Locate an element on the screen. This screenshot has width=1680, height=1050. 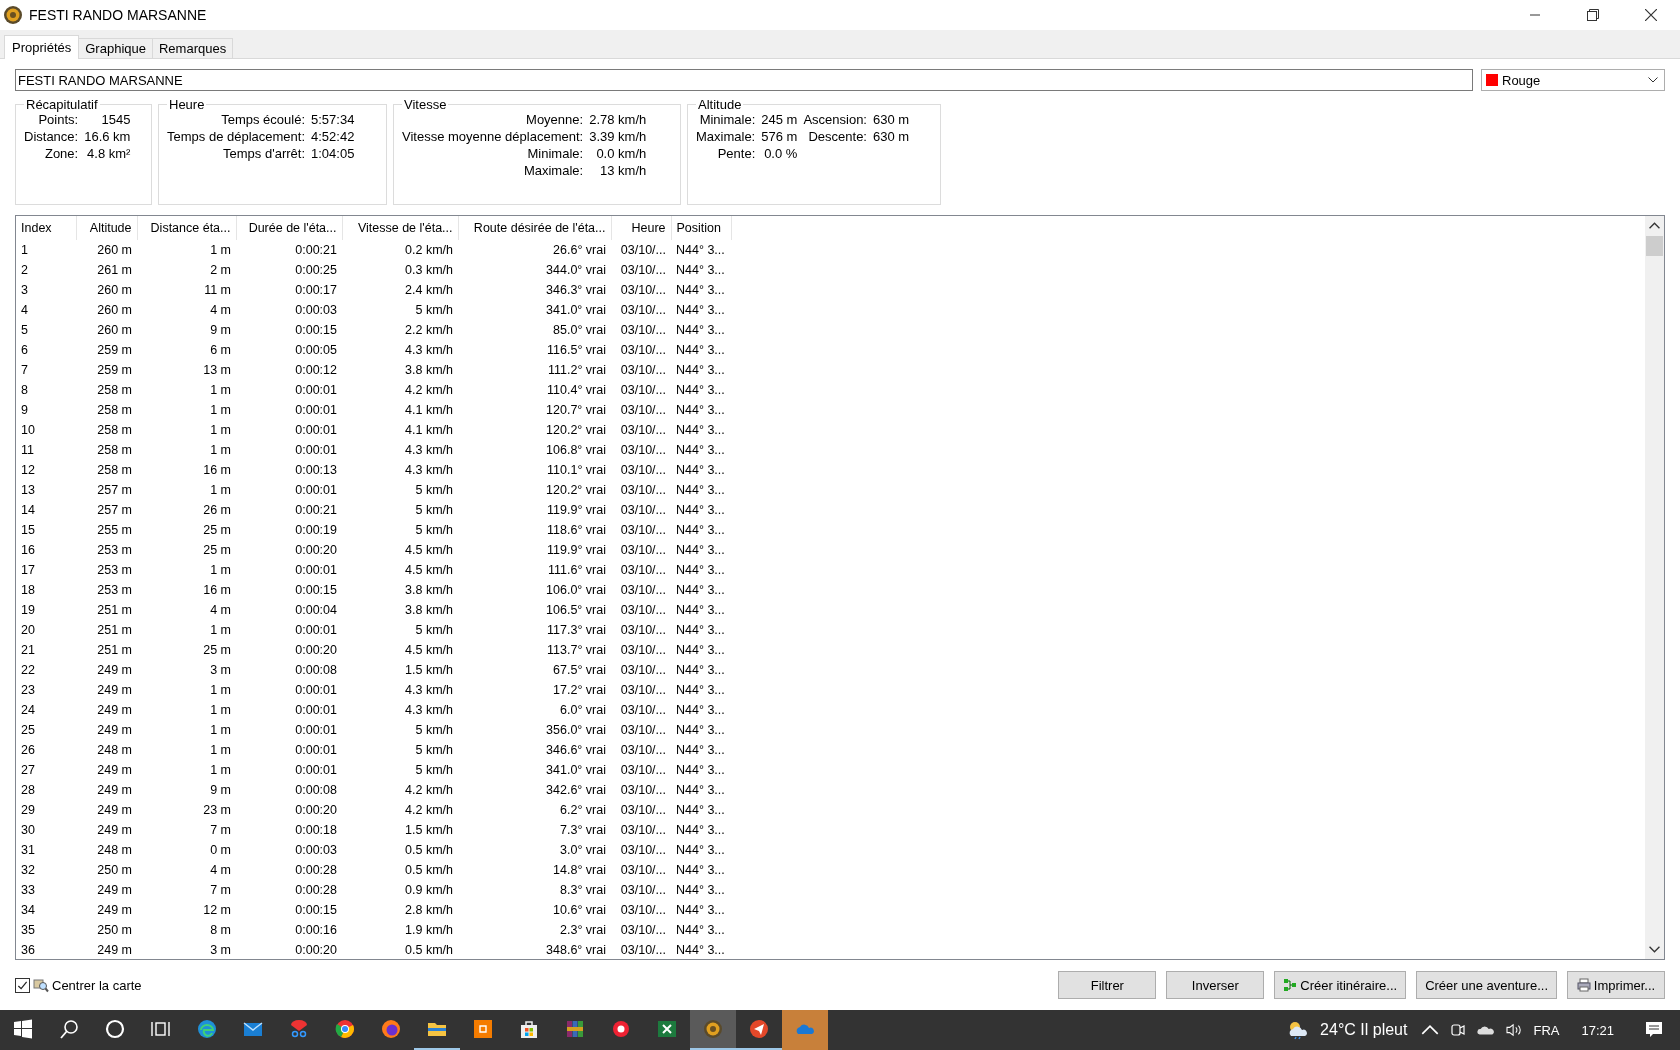
table-cell-text: 34 is located at coordinates (28, 910).